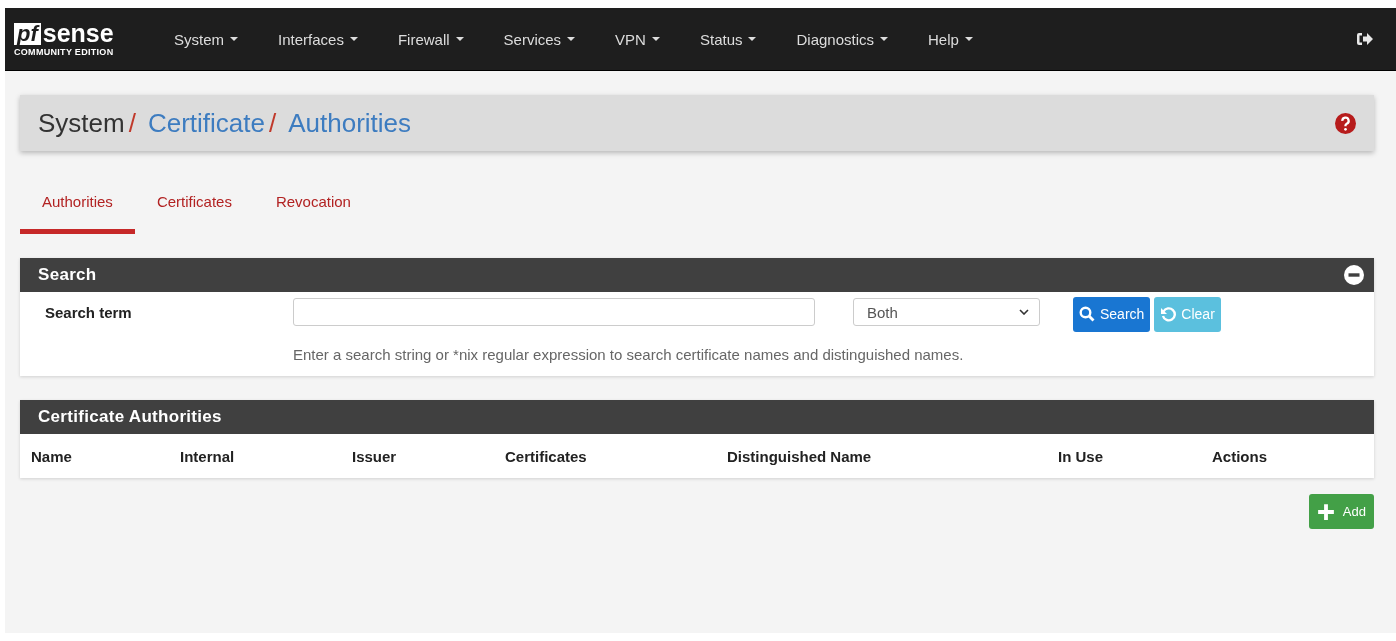  I want to click on search-icon, so click(1087, 314).